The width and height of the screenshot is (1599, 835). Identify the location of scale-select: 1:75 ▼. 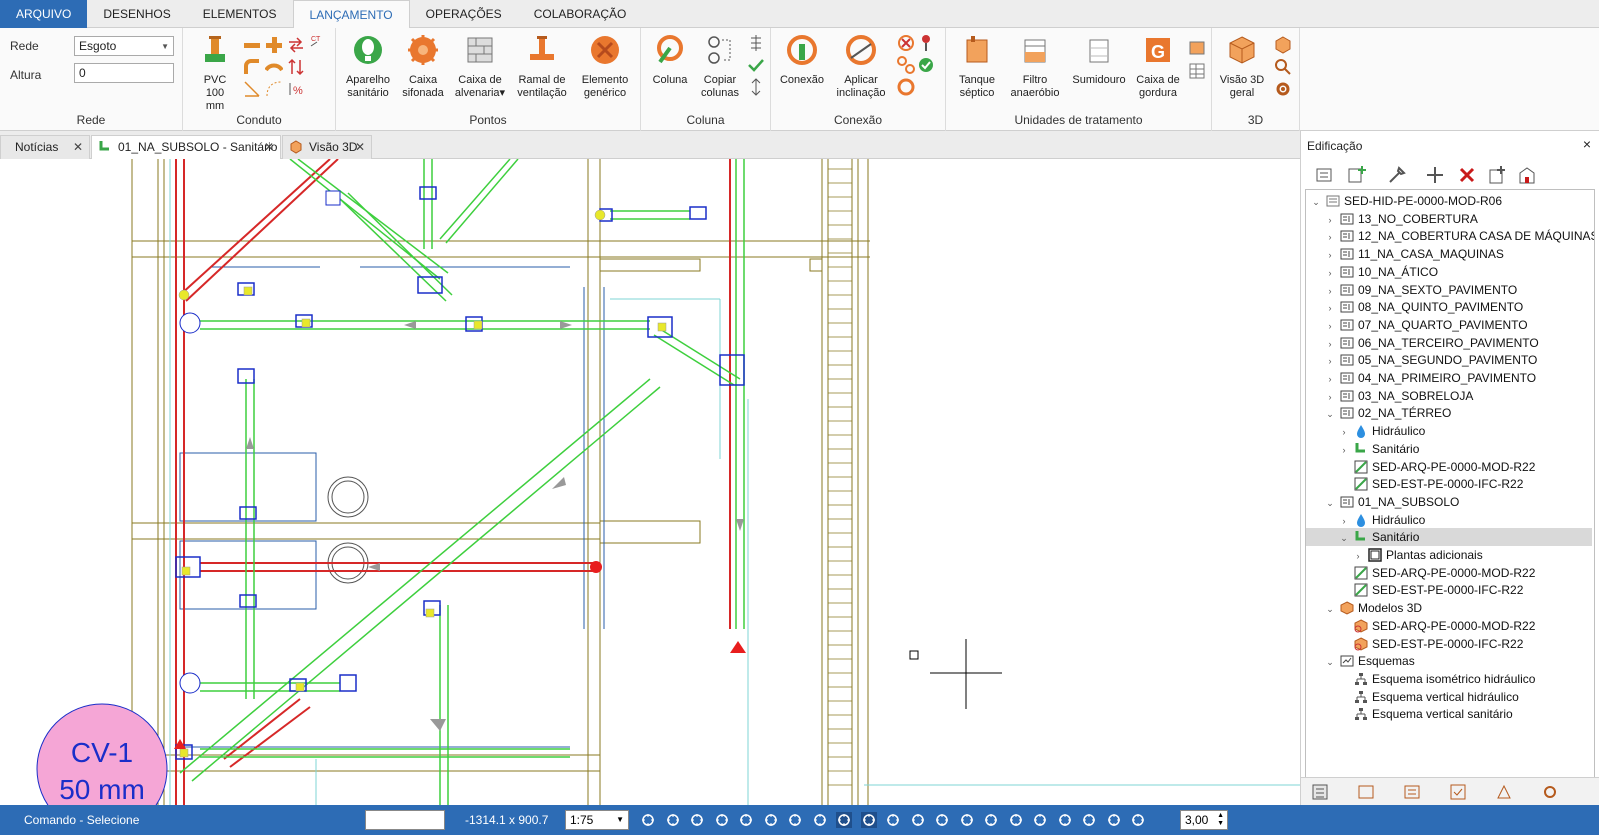
(597, 820).